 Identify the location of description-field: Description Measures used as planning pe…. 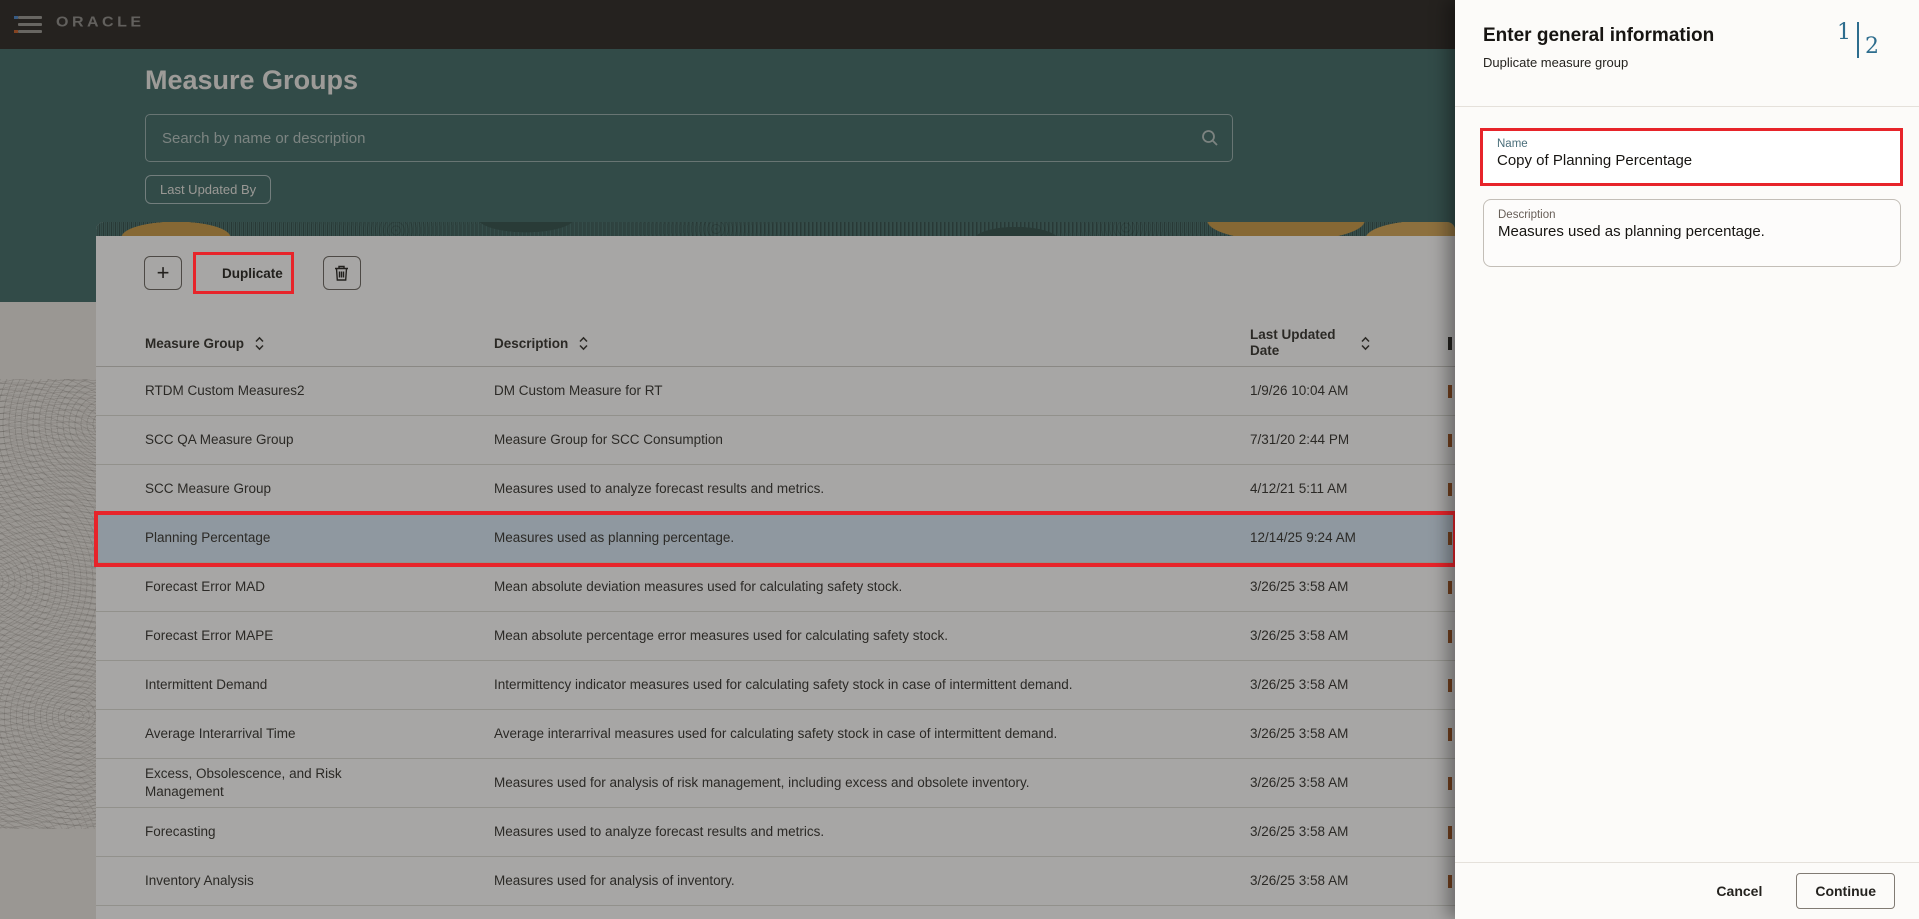
(1692, 233).